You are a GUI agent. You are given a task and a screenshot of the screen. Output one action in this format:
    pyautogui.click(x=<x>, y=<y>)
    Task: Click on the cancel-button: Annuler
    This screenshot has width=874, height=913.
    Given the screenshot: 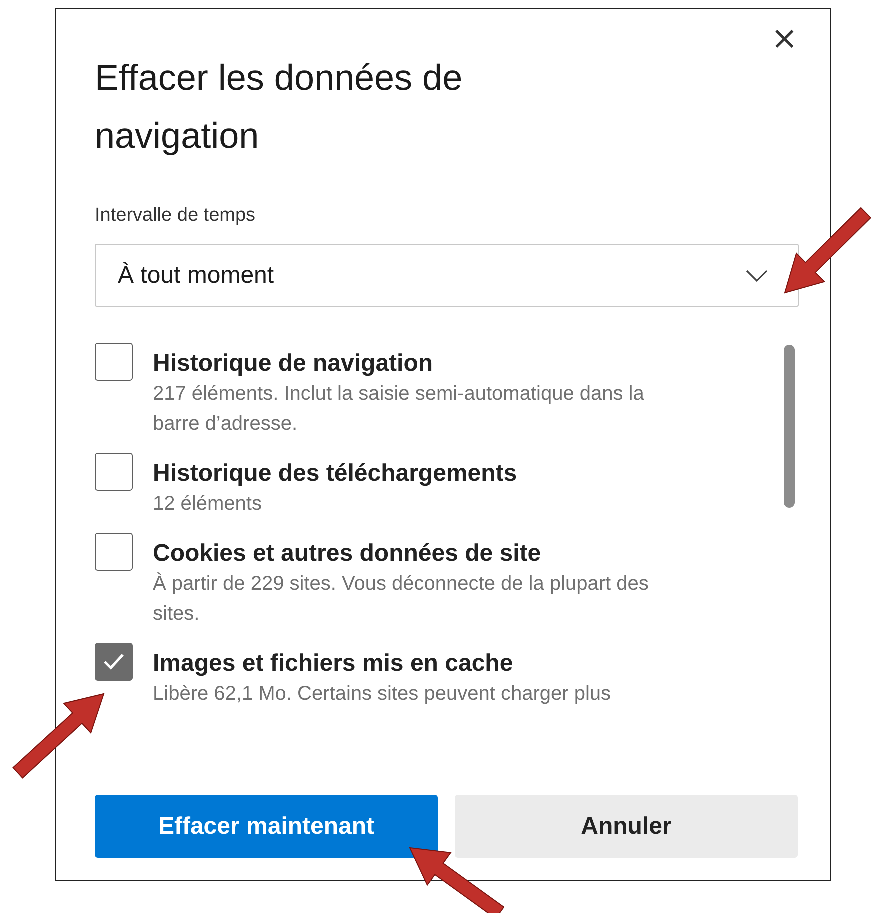 What is the action you would take?
    pyautogui.click(x=626, y=826)
    